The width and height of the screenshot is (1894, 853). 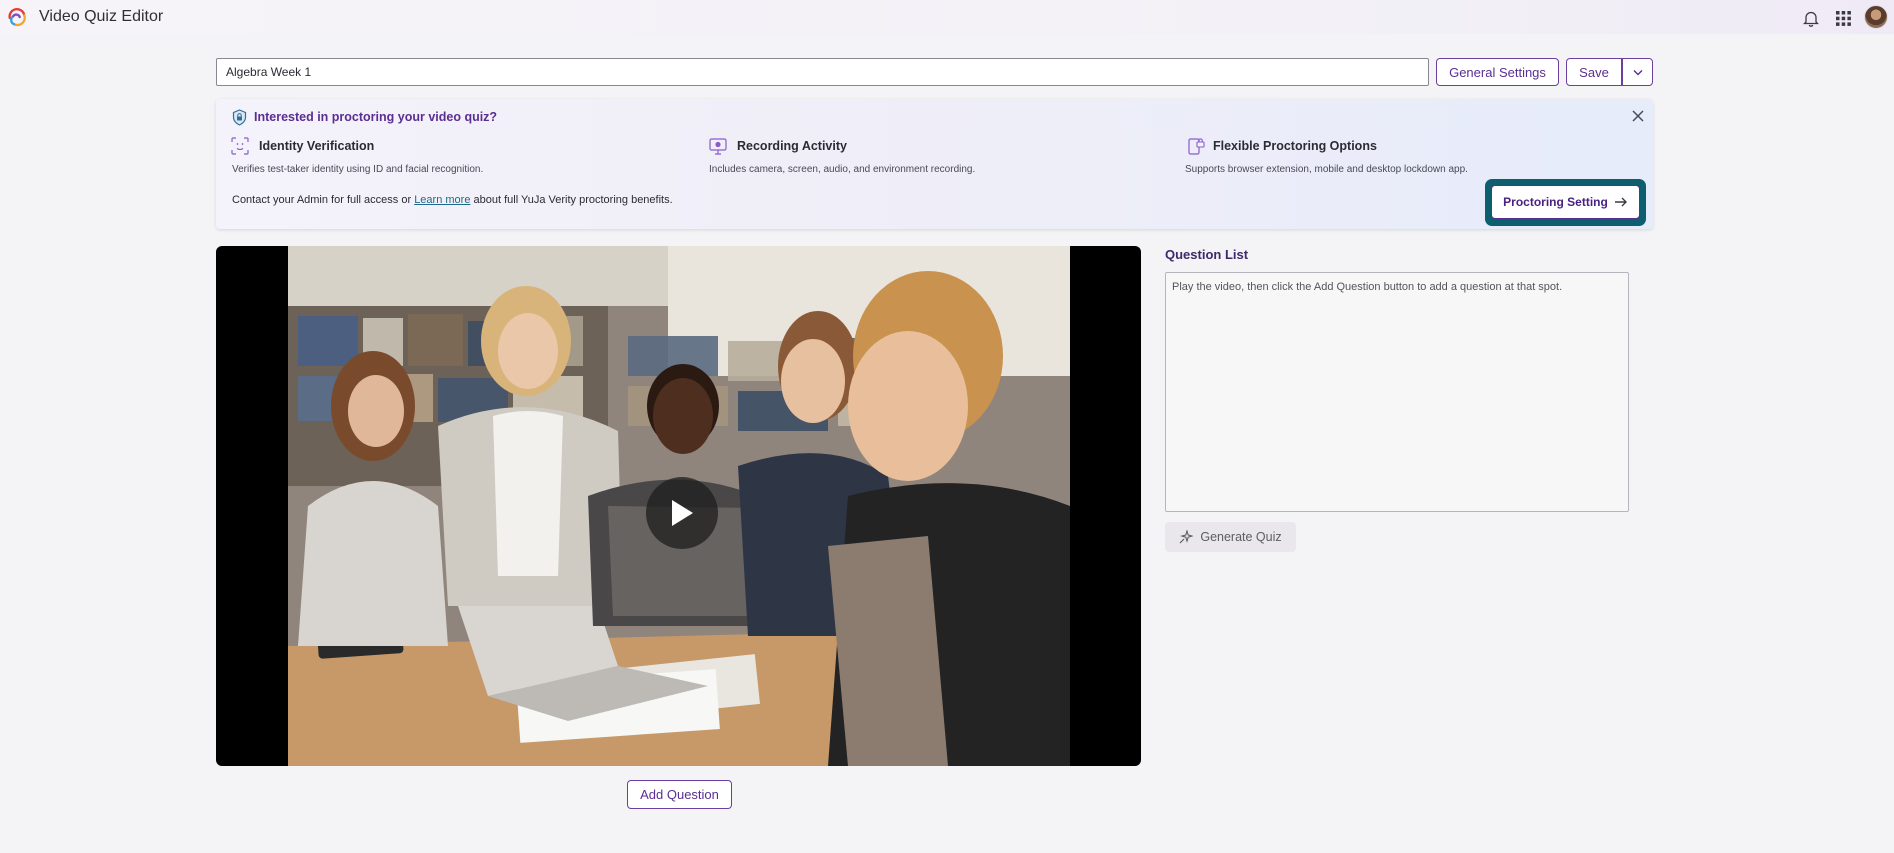 I want to click on feature-title-recording: Recording Activity, so click(x=792, y=146).